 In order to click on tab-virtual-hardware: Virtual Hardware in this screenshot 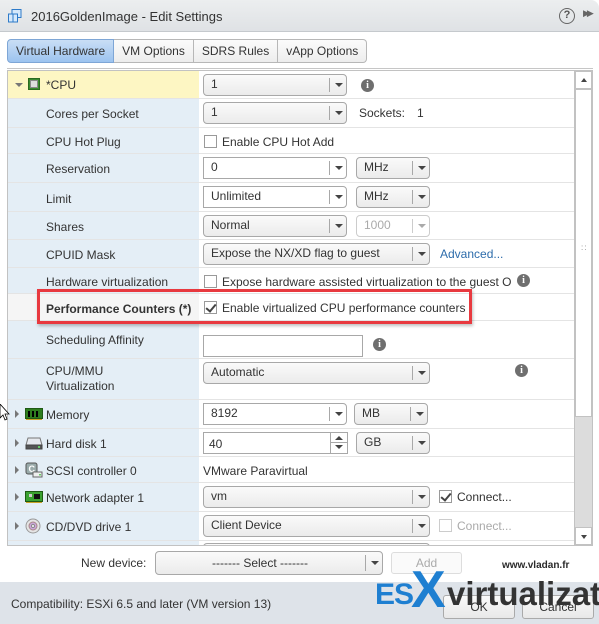, I will do `click(61, 51)`.